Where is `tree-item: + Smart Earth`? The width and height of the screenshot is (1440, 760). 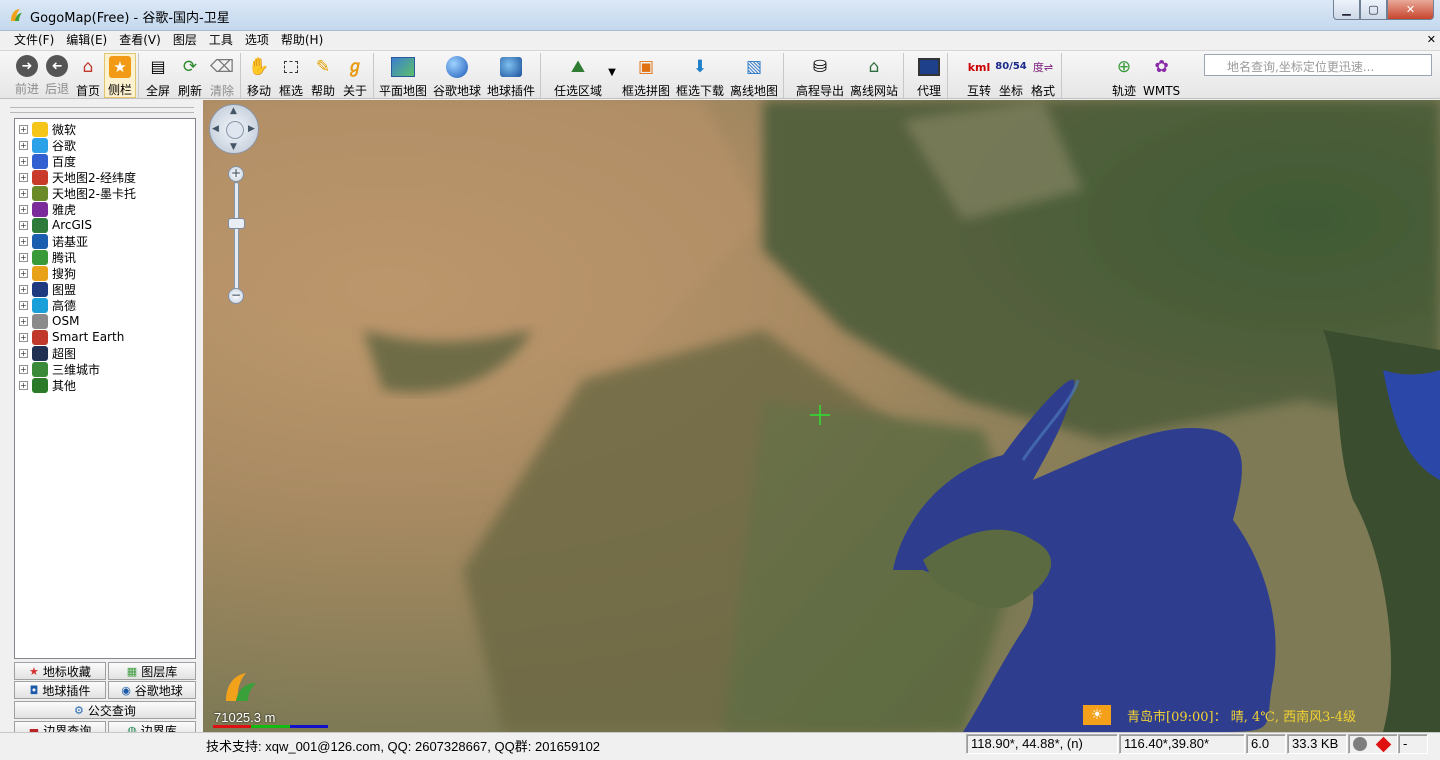
tree-item: + Smart Earth is located at coordinates (105, 337).